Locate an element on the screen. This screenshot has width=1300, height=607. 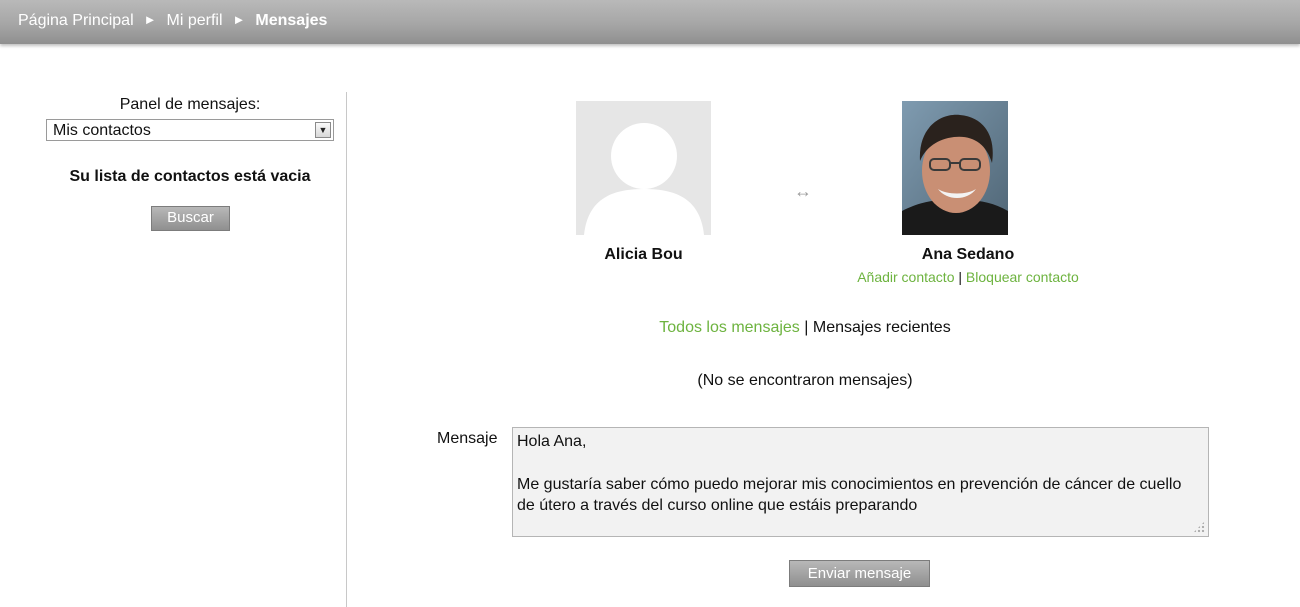
swap-arrows-icon: ↔ is located at coordinates (803, 191).